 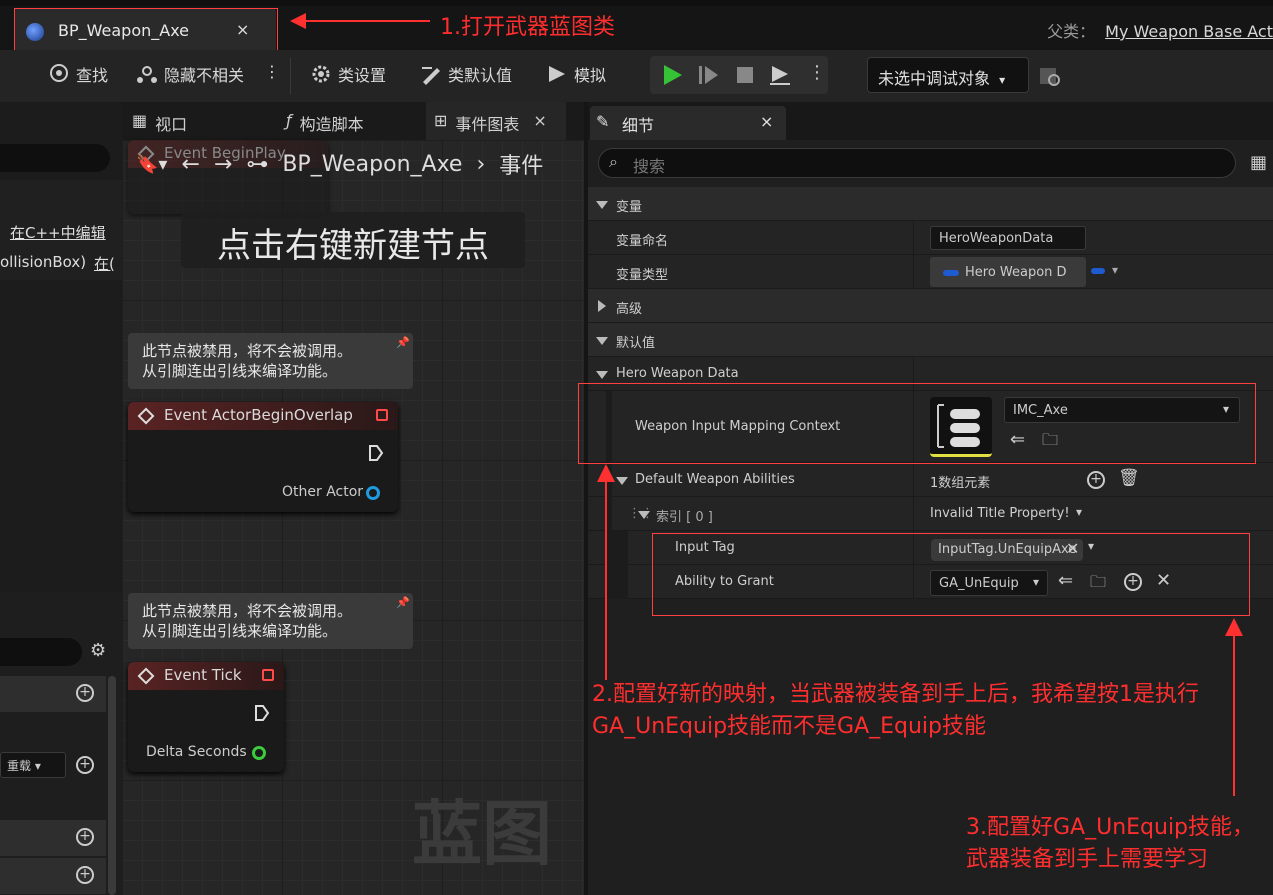 What do you see at coordinates (636, 3) in the screenshot?
I see `menu-strip` at bounding box center [636, 3].